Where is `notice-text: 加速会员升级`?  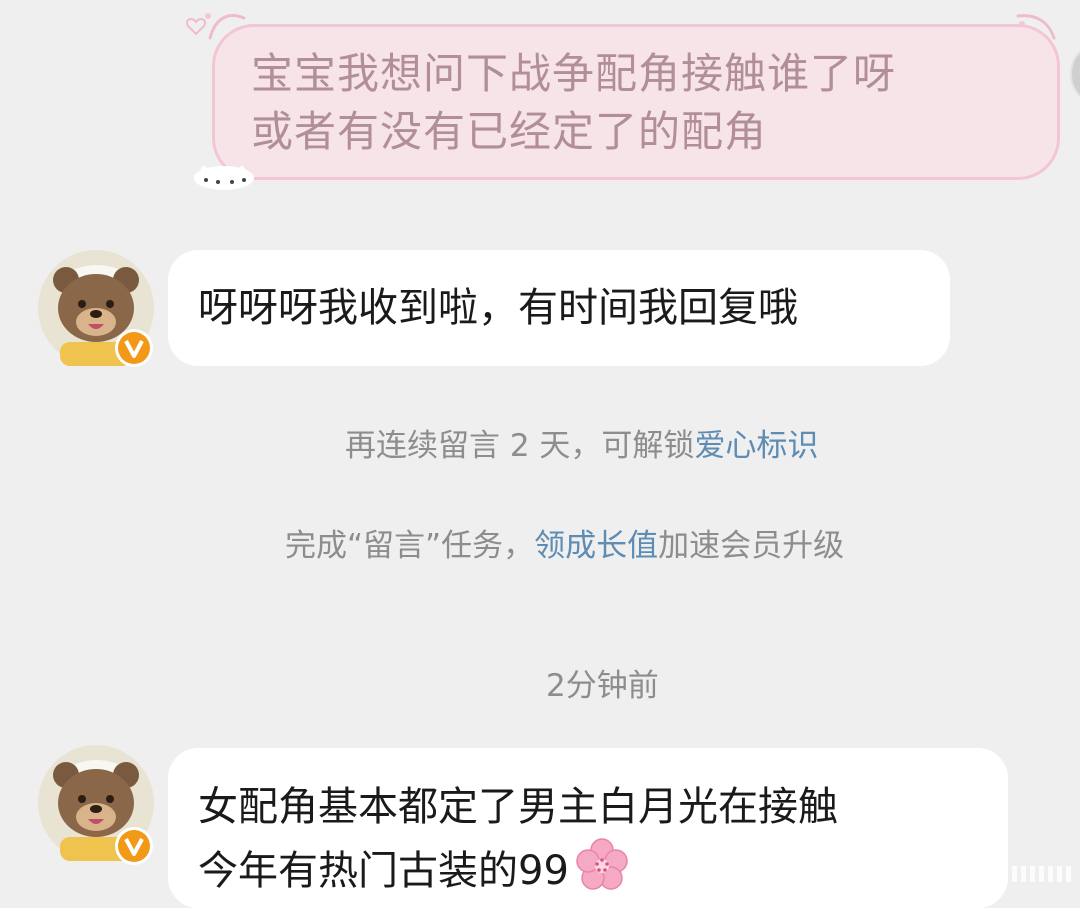 notice-text: 加速会员升级 is located at coordinates (751, 546).